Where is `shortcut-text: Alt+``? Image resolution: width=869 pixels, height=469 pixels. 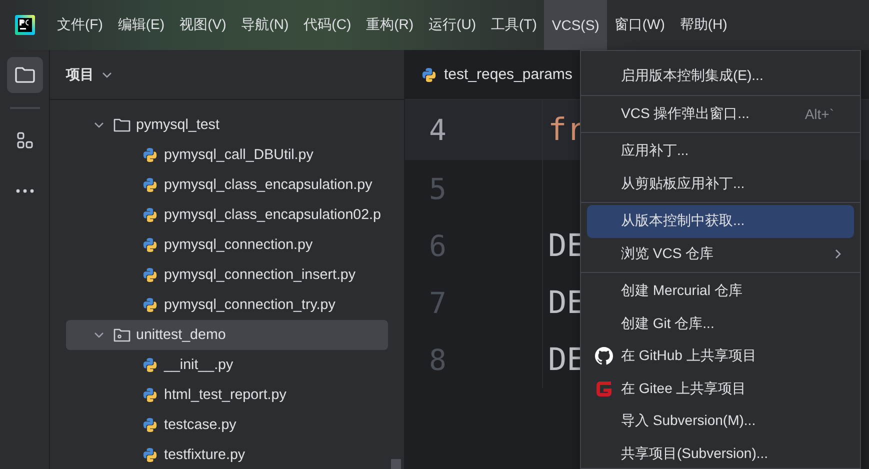
shortcut-text: Alt+` is located at coordinates (819, 114).